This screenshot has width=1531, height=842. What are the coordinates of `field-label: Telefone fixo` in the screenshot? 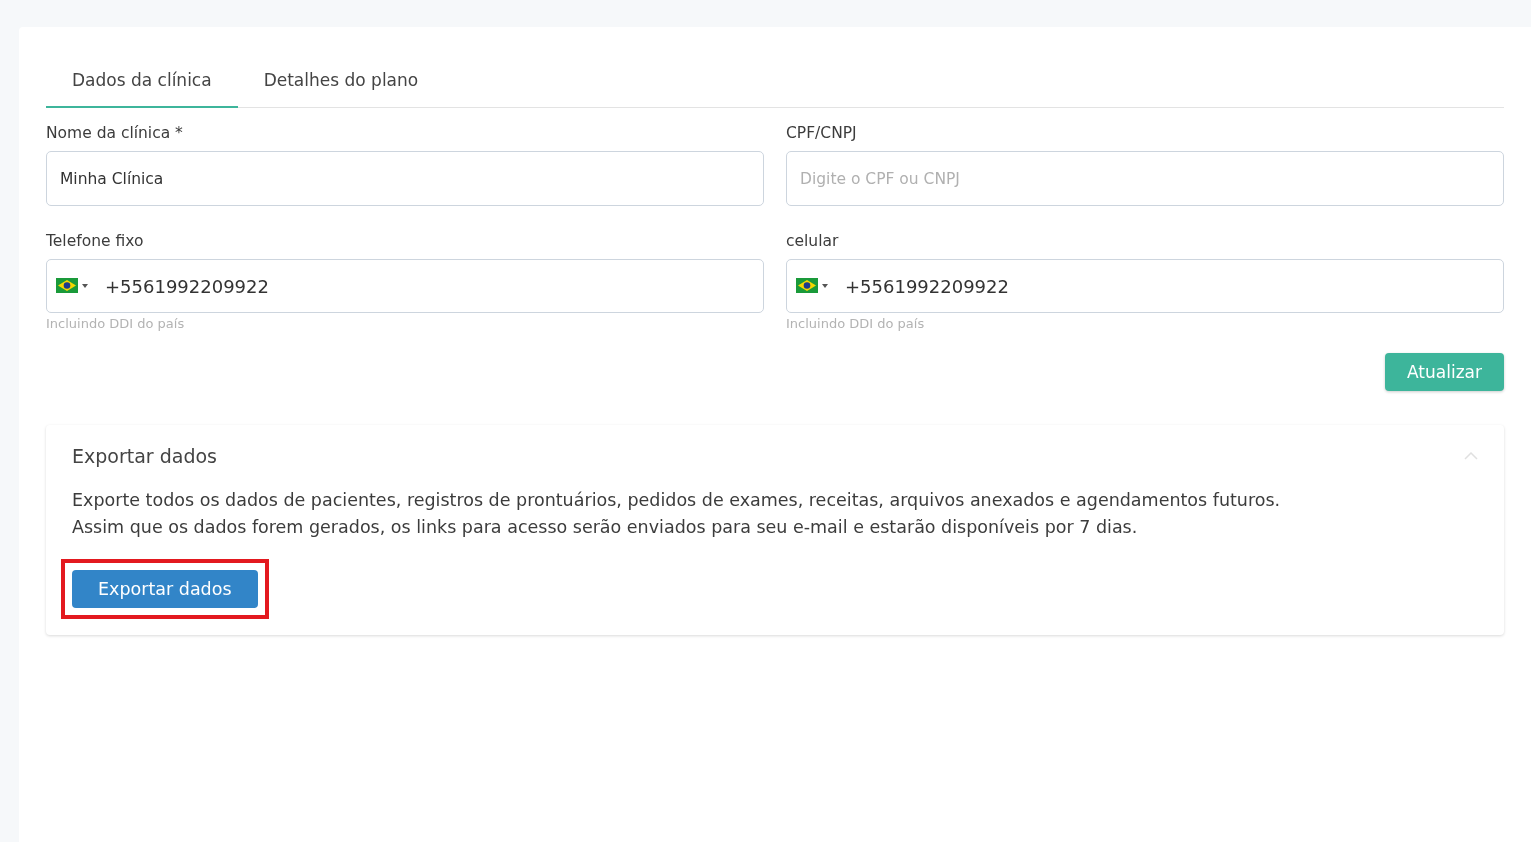 It's located at (95, 241).